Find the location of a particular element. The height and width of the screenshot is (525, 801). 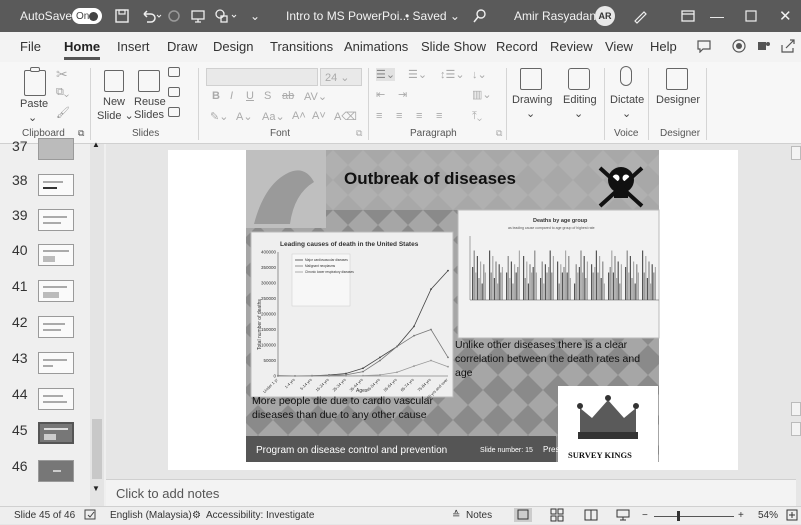

notes-icon: ≙ is located at coordinates (456, 515).